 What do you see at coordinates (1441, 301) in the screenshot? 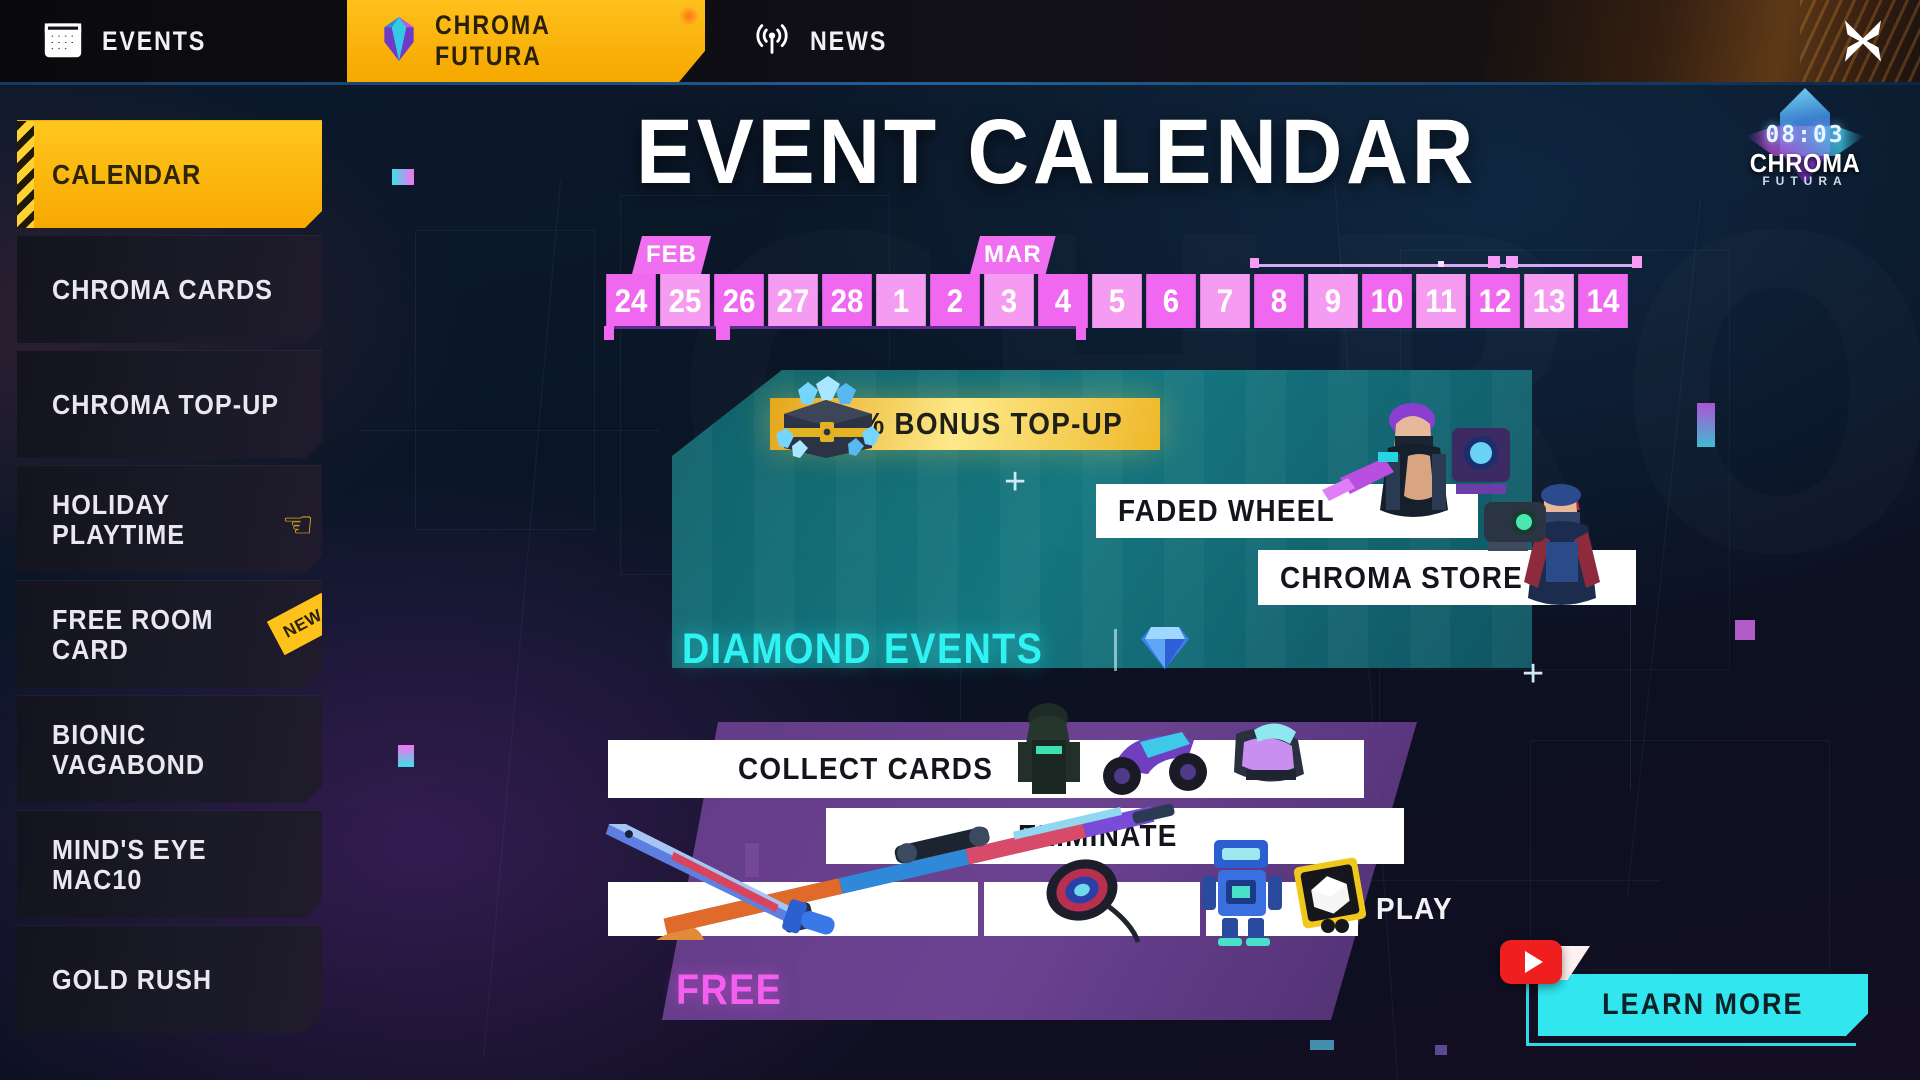
I see `day-cell: 11` at bounding box center [1441, 301].